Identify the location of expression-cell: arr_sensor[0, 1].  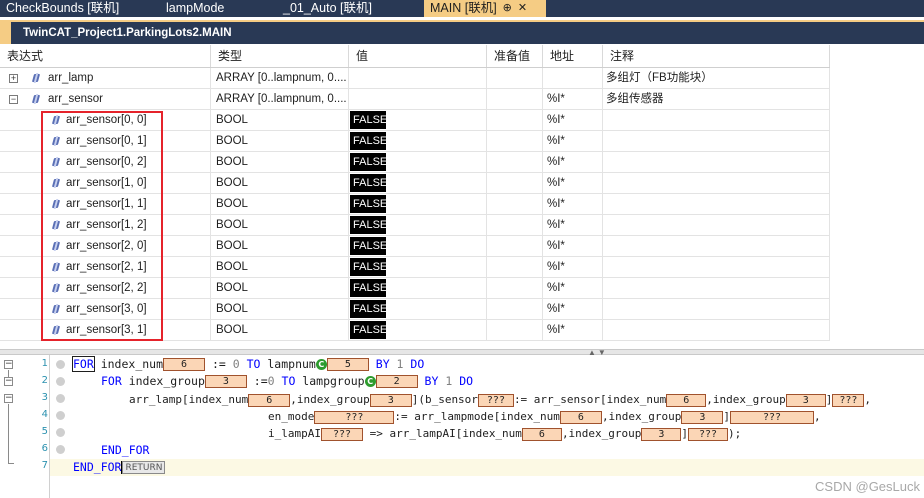
(106, 141).